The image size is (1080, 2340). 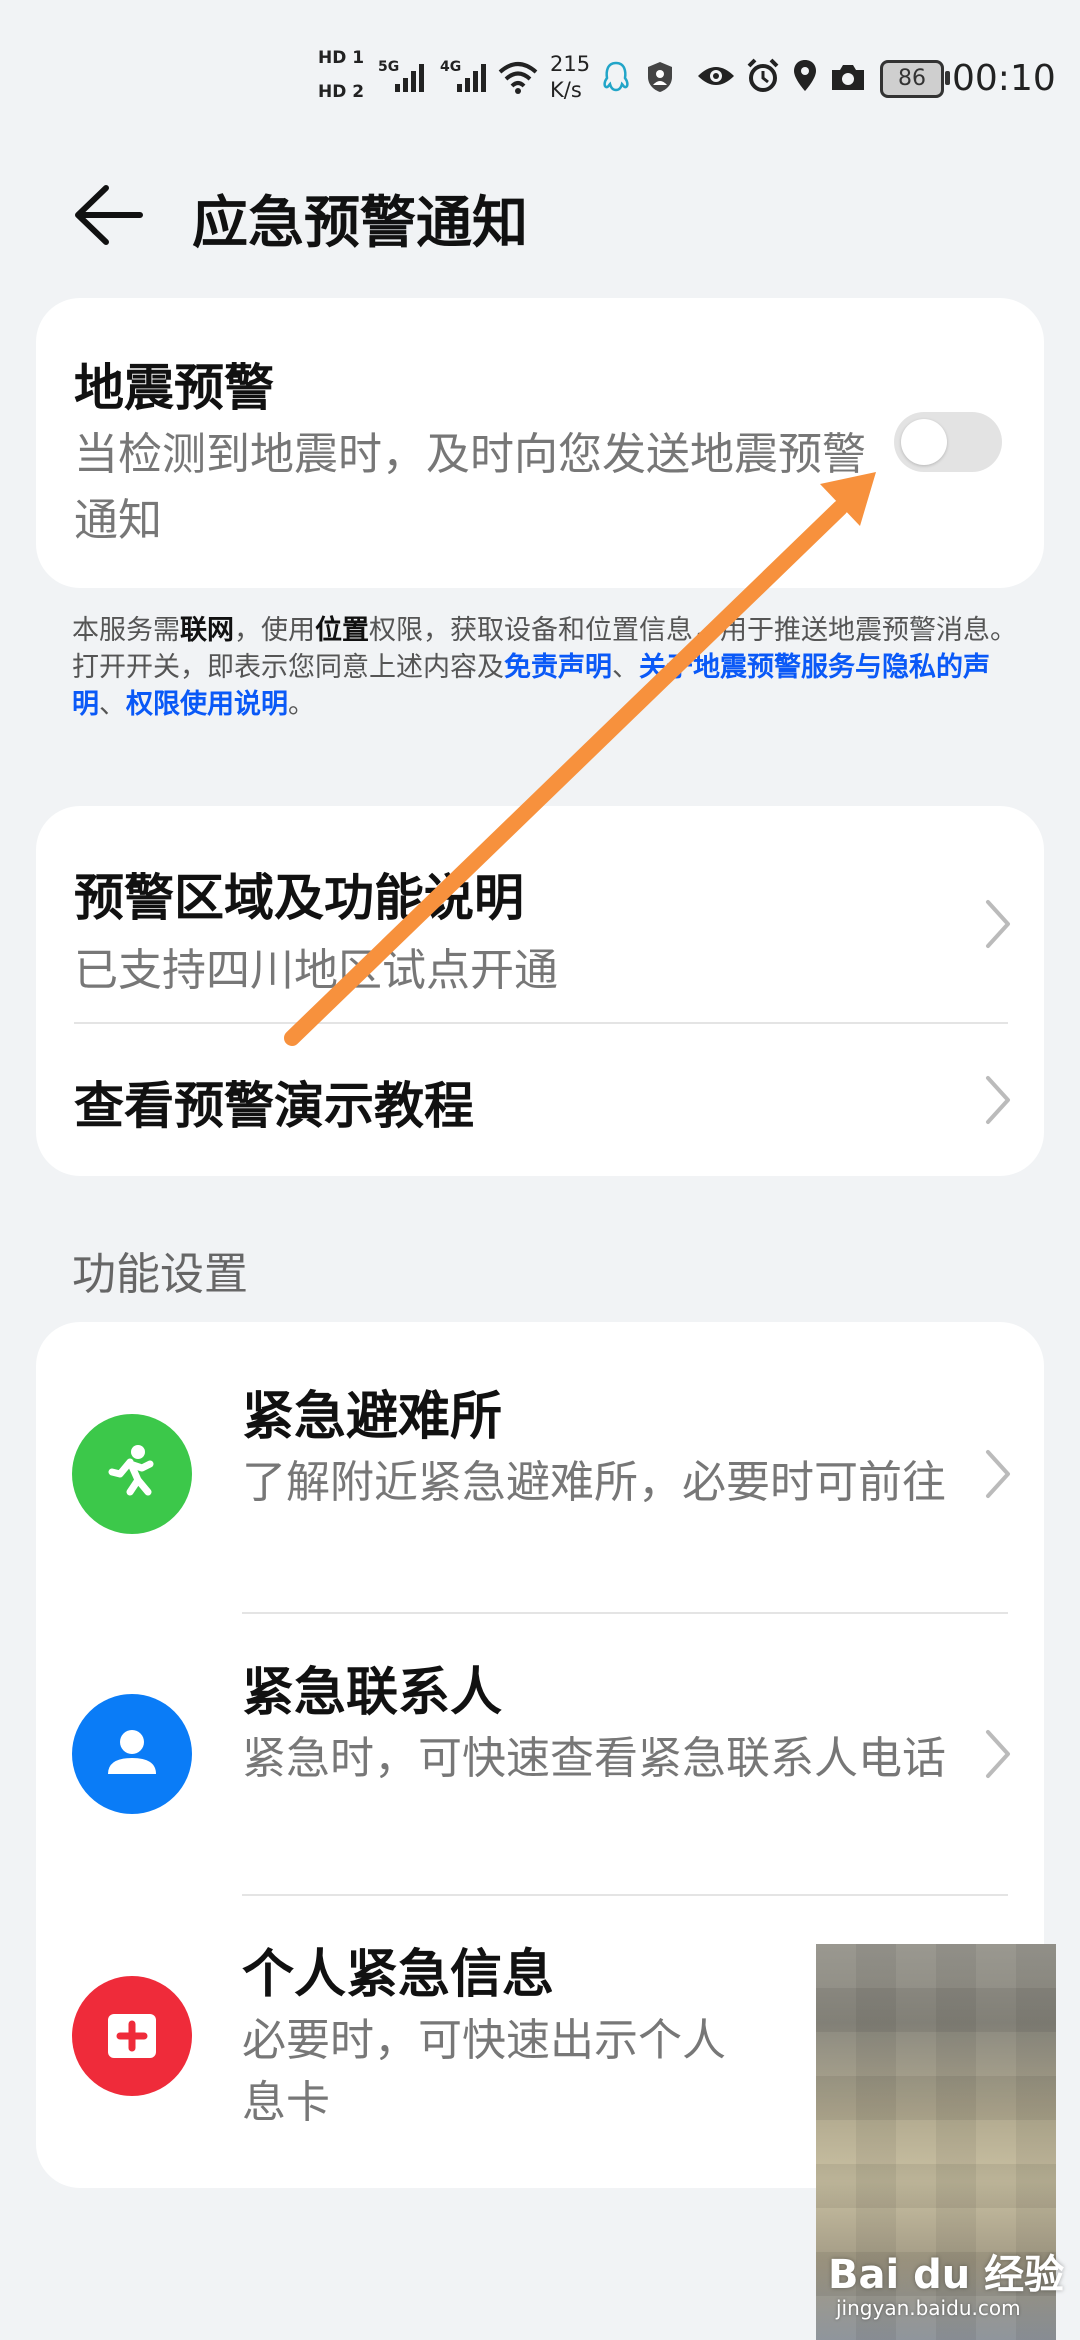 What do you see at coordinates (274, 630) in the screenshot?
I see `notice-text: ，使用` at bounding box center [274, 630].